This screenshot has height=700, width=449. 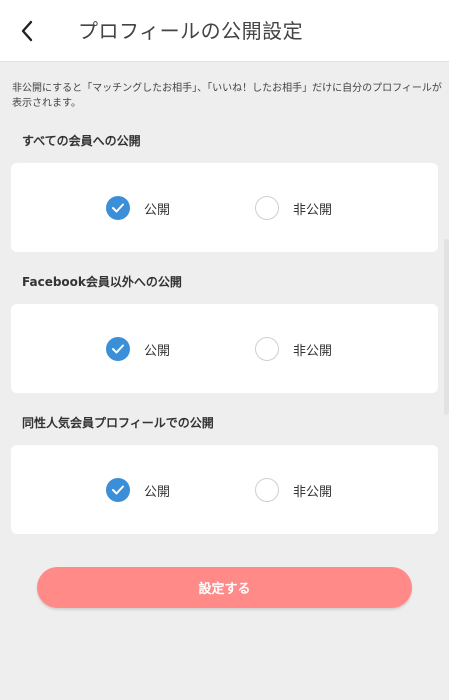 I want to click on chevron-left-icon, so click(x=27, y=31).